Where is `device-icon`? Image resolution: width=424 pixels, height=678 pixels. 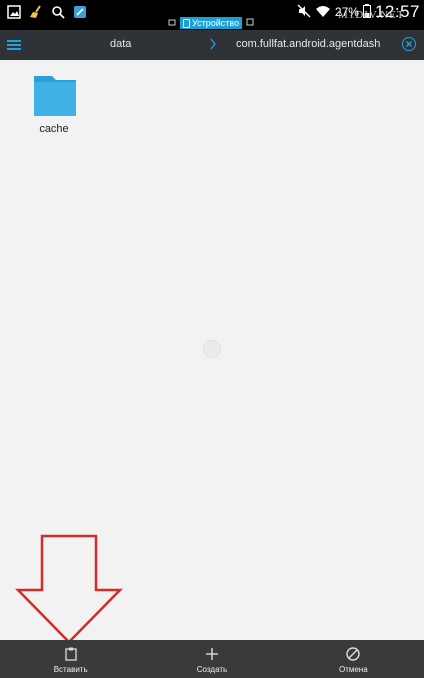
device-icon is located at coordinates (186, 23).